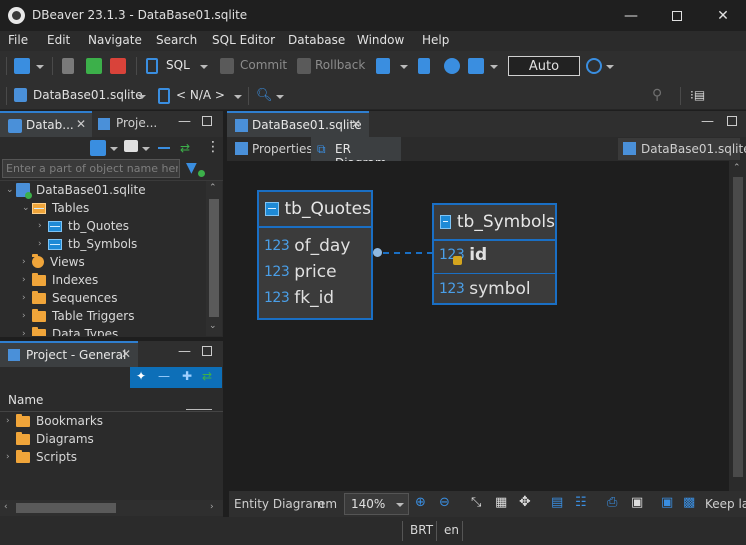 This screenshot has height=545, width=746. I want to click on er-vscrollbar: ⌃, so click(737, 326).